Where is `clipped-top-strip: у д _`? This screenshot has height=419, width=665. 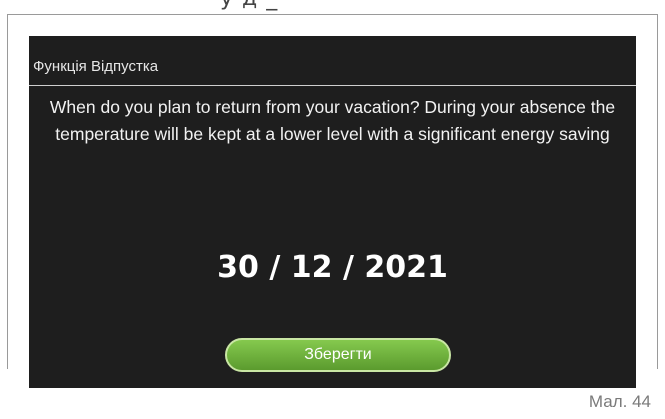 clipped-top-strip: у д _ is located at coordinates (332, 7).